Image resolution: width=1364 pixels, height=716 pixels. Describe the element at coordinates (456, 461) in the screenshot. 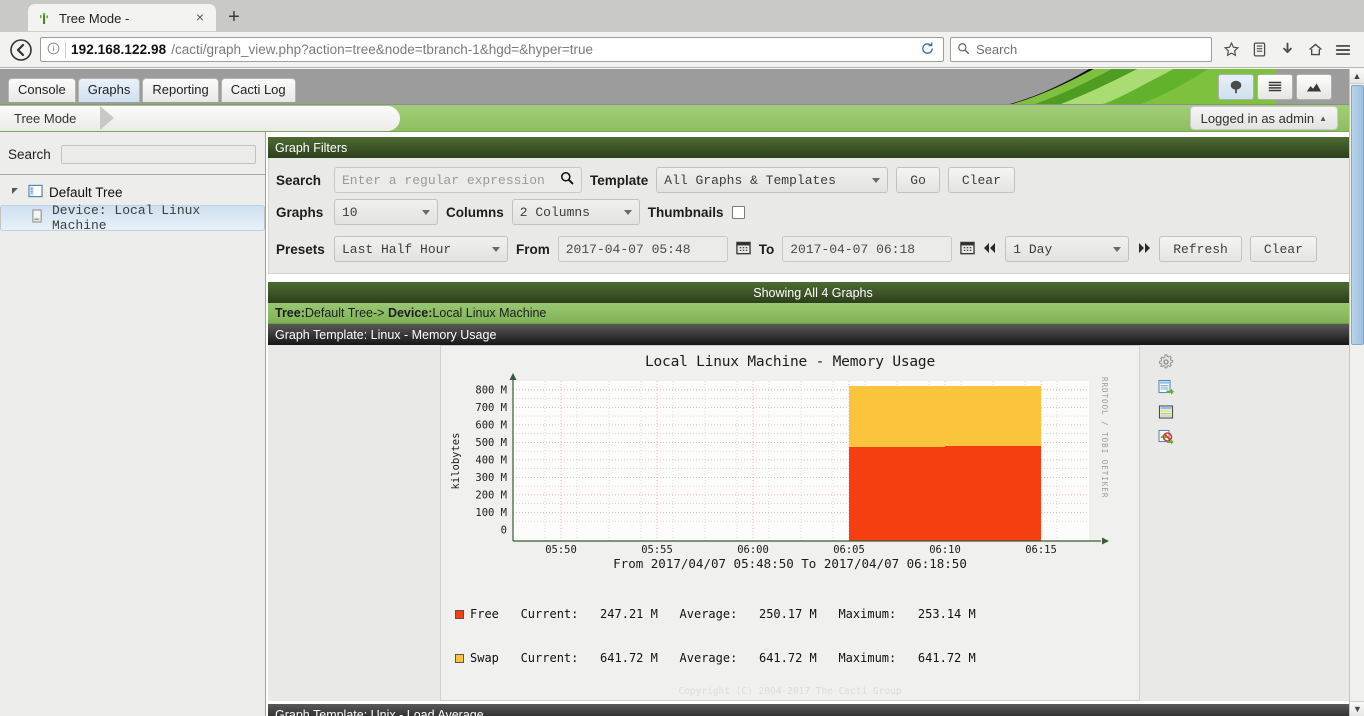

I see `svg-text: kilobytes` at that location.